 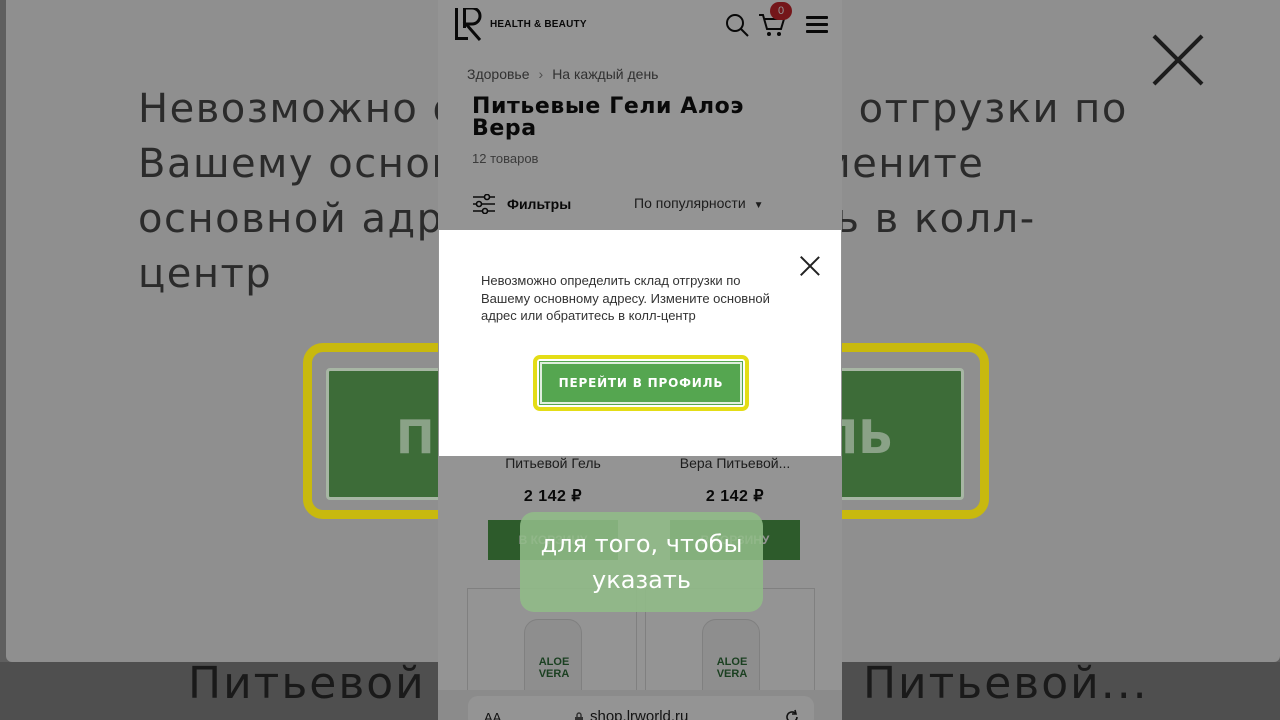 What do you see at coordinates (1178, 60) in the screenshot?
I see `background-close-icon` at bounding box center [1178, 60].